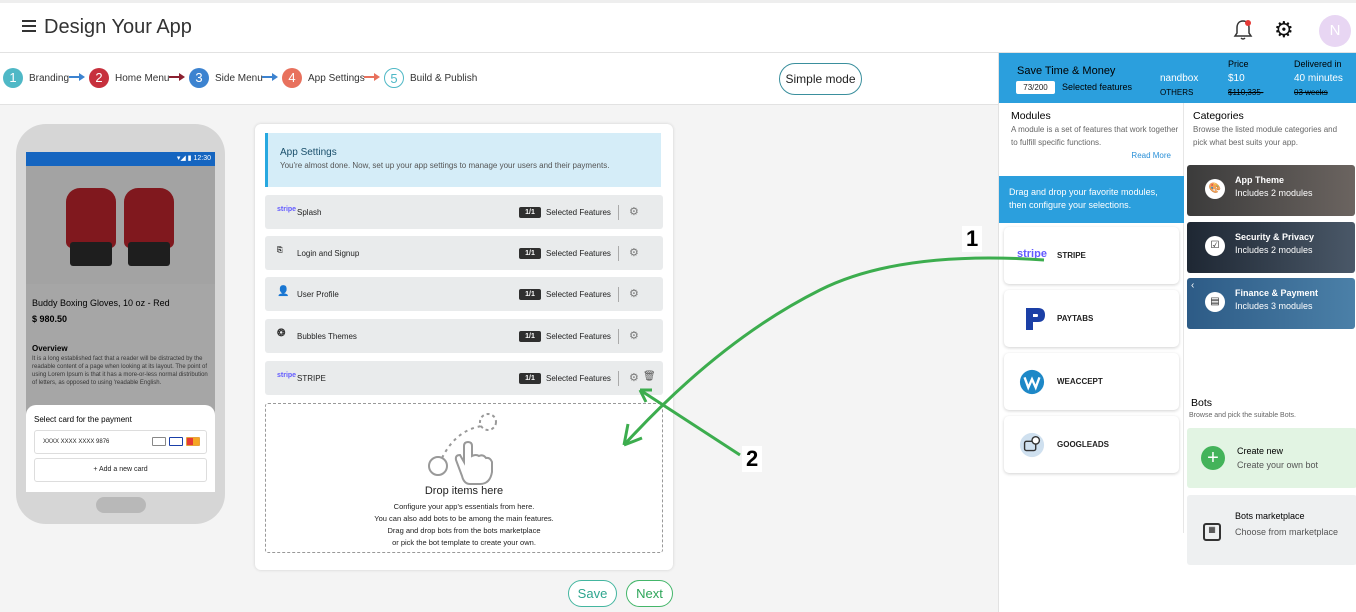 The height and width of the screenshot is (612, 1356). Describe the element at coordinates (1071, 255) in the screenshot. I see `module-name: STRIPE` at that location.